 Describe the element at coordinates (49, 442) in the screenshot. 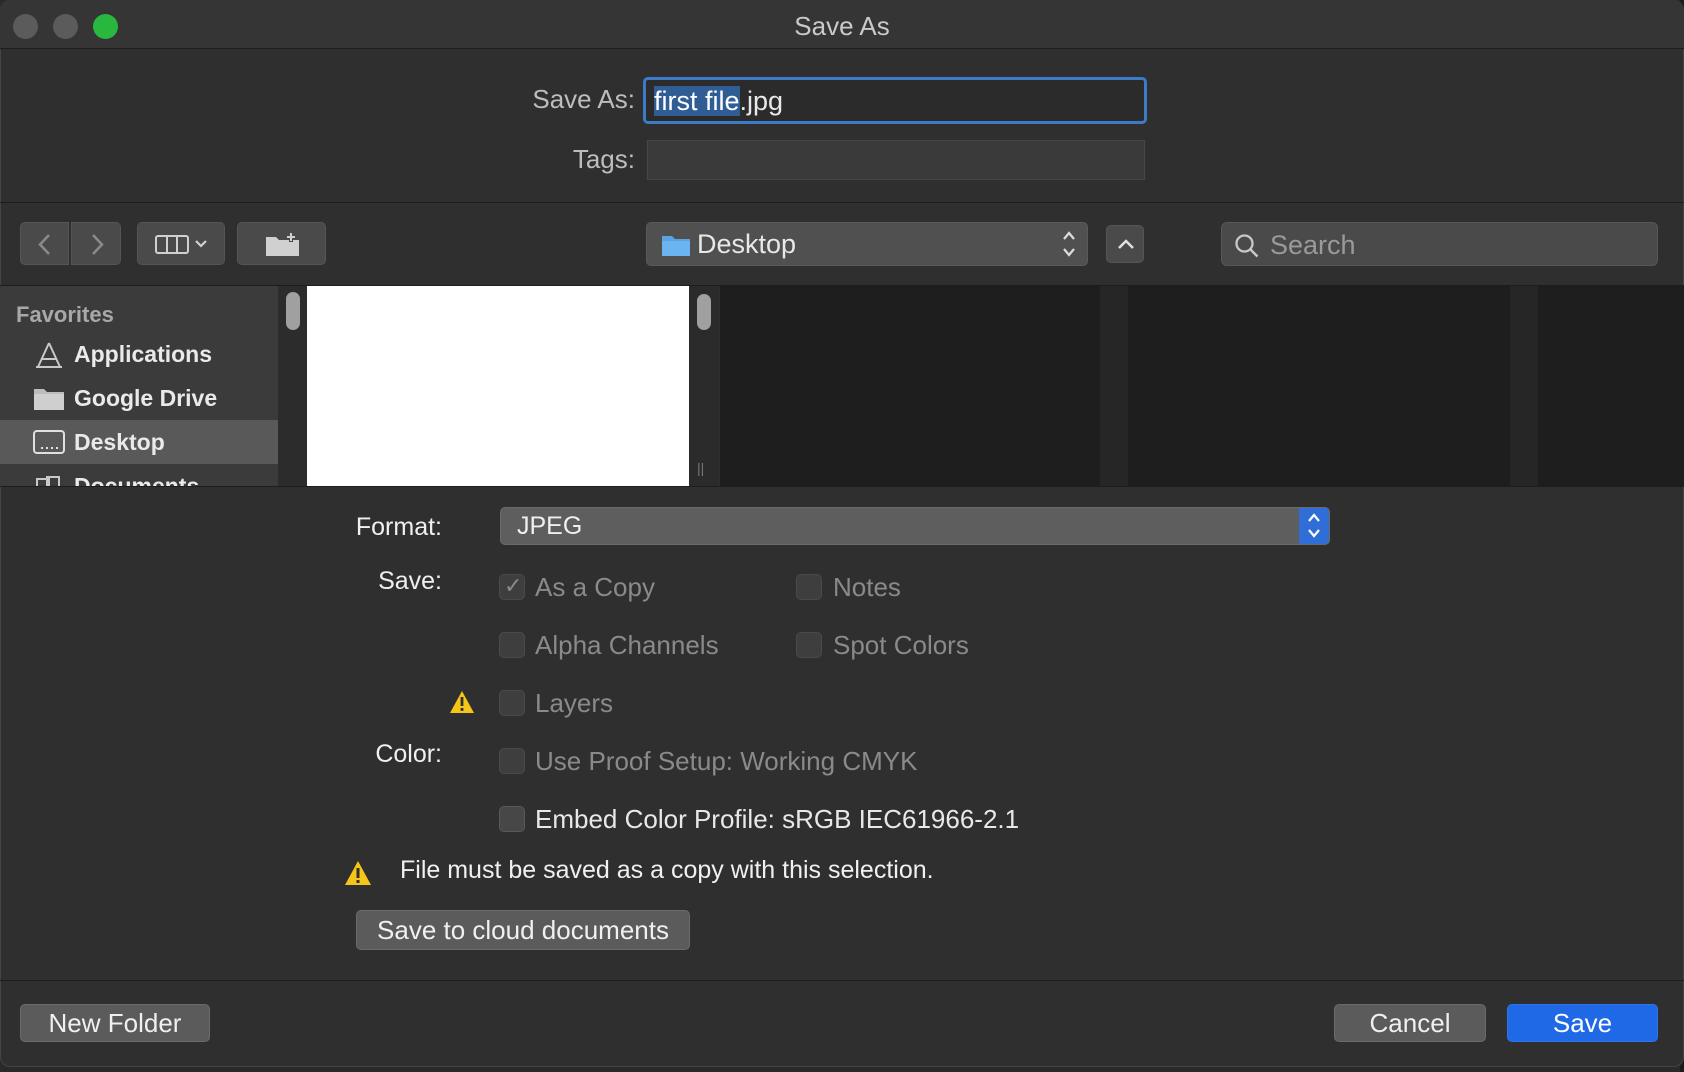

I see `desktop-icon` at that location.